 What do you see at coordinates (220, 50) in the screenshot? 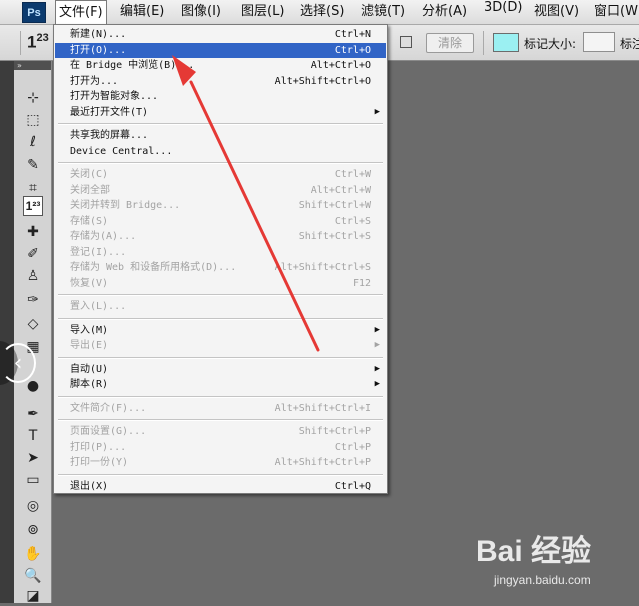
I see `file-menu-item: 打开(O)... Ctrl+O` at bounding box center [220, 50].